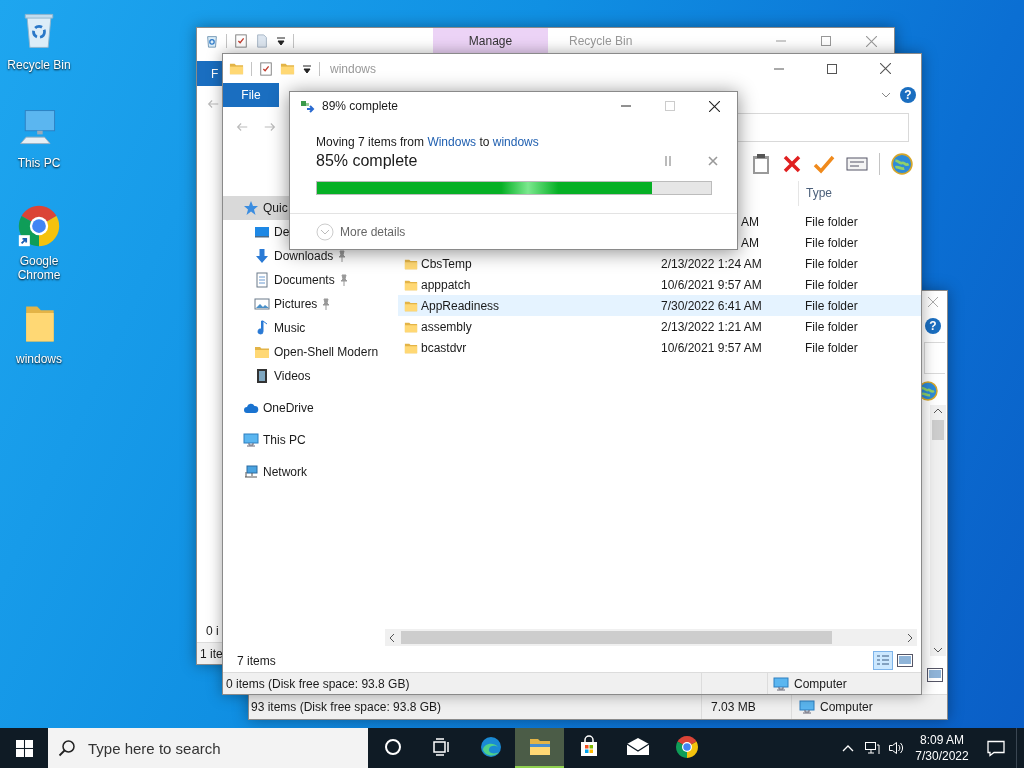  What do you see at coordinates (711, 326) in the screenshot?
I see `date-modified: 2/13/2022 1:21 AM` at bounding box center [711, 326].